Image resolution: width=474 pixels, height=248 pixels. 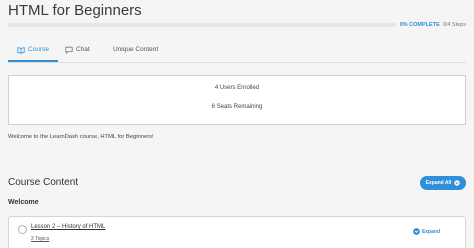 What do you see at coordinates (22, 229) in the screenshot?
I see `lesson-status-icon` at bounding box center [22, 229].